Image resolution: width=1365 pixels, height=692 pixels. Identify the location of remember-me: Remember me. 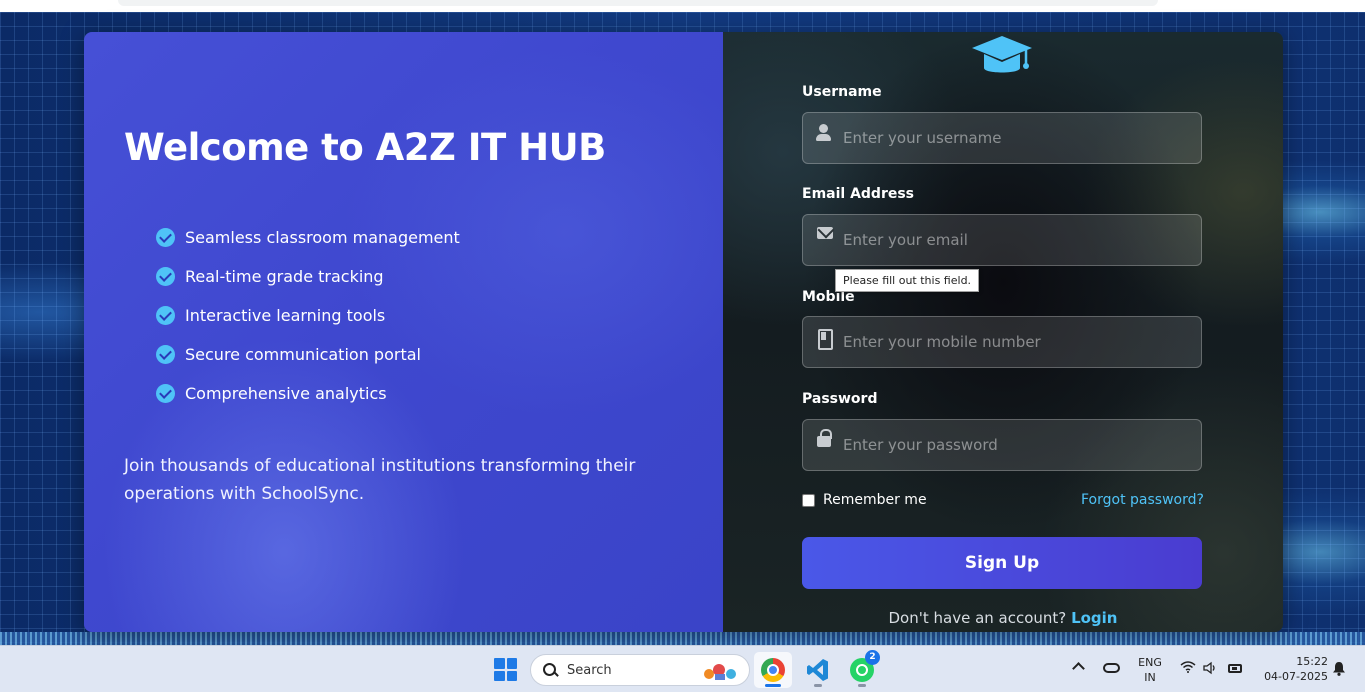
(864, 500).